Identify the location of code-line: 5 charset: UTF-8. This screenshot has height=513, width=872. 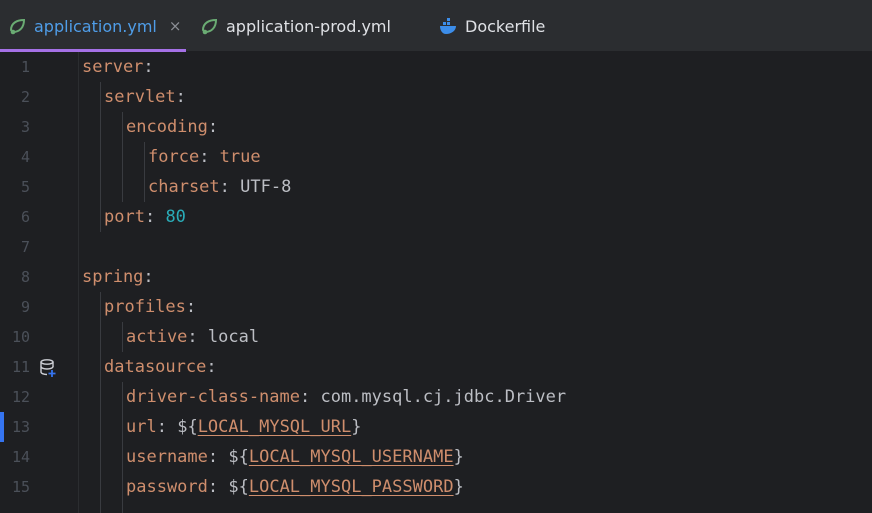
(436, 187).